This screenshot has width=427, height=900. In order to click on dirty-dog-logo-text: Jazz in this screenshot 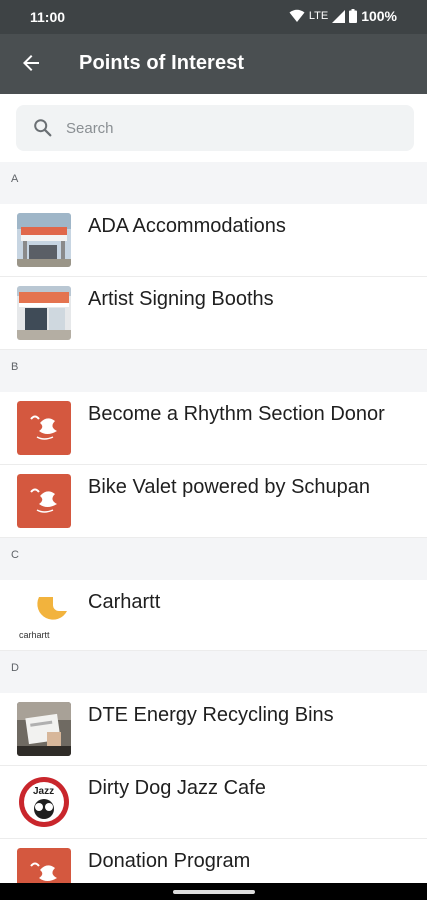, I will do `click(44, 791)`.